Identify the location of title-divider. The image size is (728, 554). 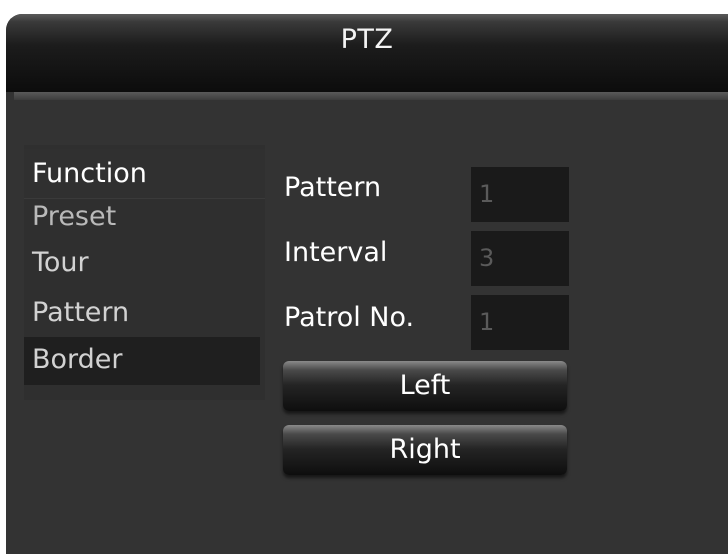
(371, 96).